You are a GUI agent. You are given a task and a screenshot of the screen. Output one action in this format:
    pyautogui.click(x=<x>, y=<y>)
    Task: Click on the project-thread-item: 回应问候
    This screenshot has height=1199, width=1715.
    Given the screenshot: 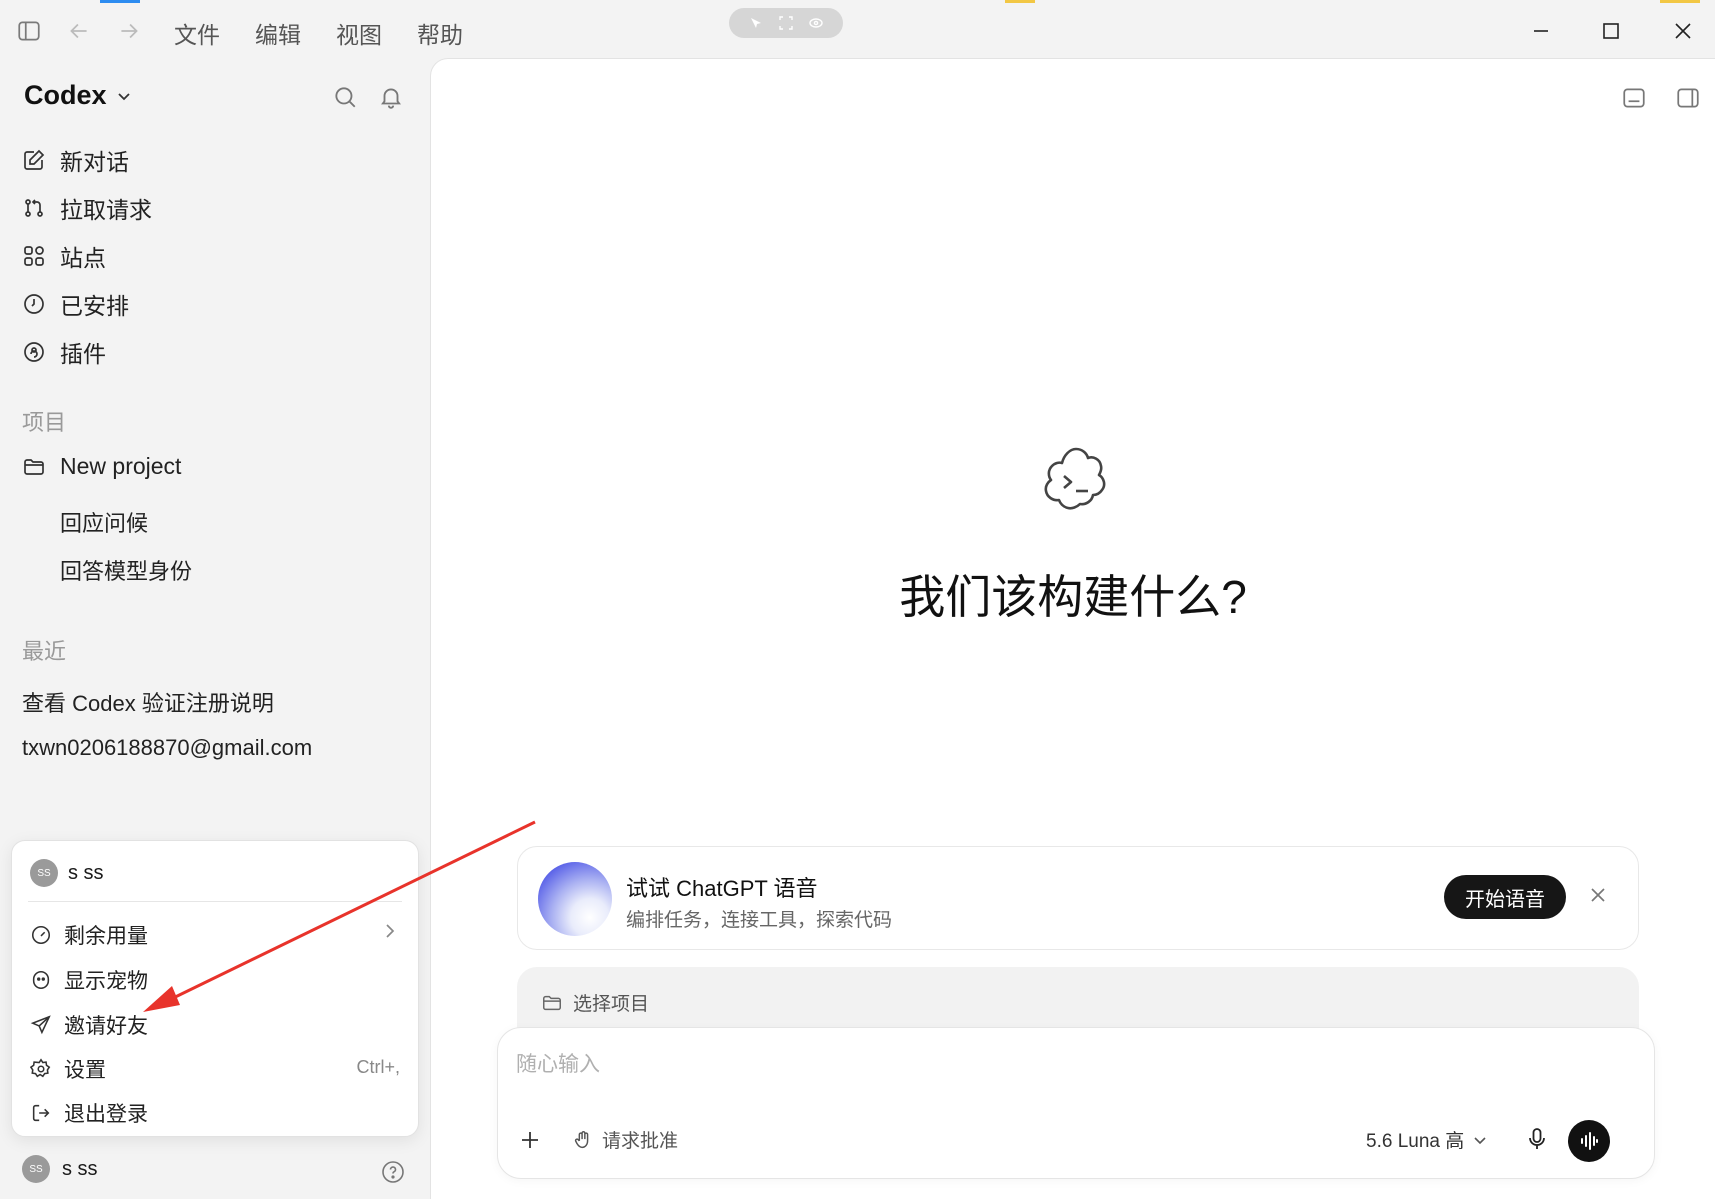 What is the action you would take?
    pyautogui.click(x=104, y=522)
    